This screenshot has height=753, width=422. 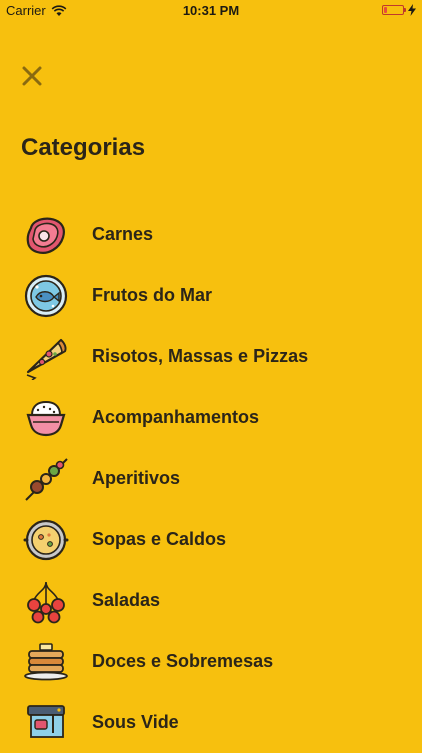 What do you see at coordinates (211, 234) in the screenshot?
I see `category-item-carnes: Carnes` at bounding box center [211, 234].